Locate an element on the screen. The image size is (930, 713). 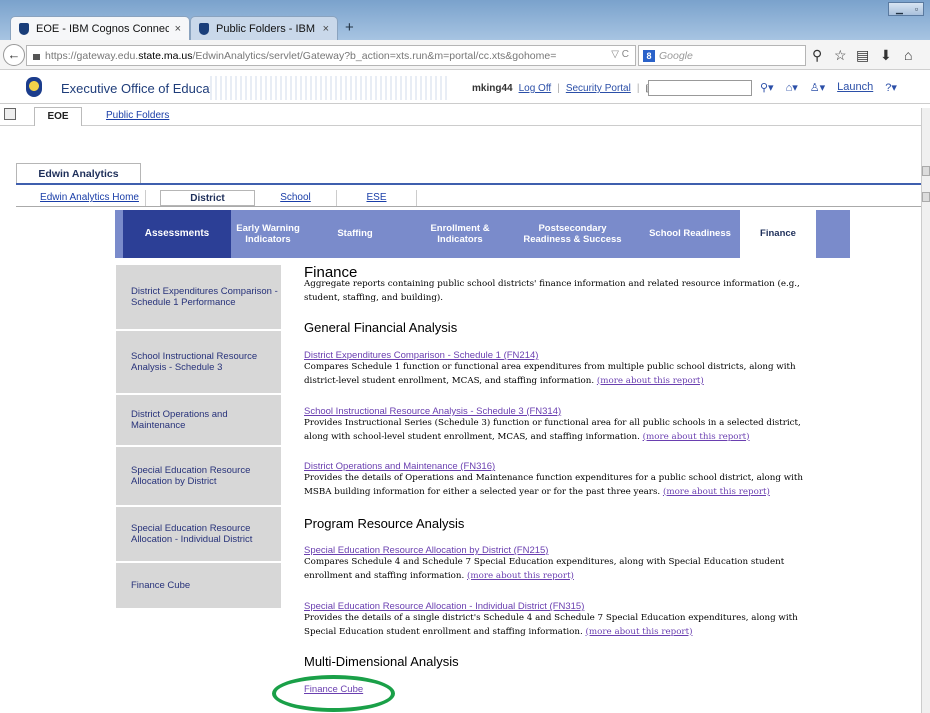
header-user-links: mking44 Log Off | Security Portal | ▣ | is located at coordinates (568, 88).